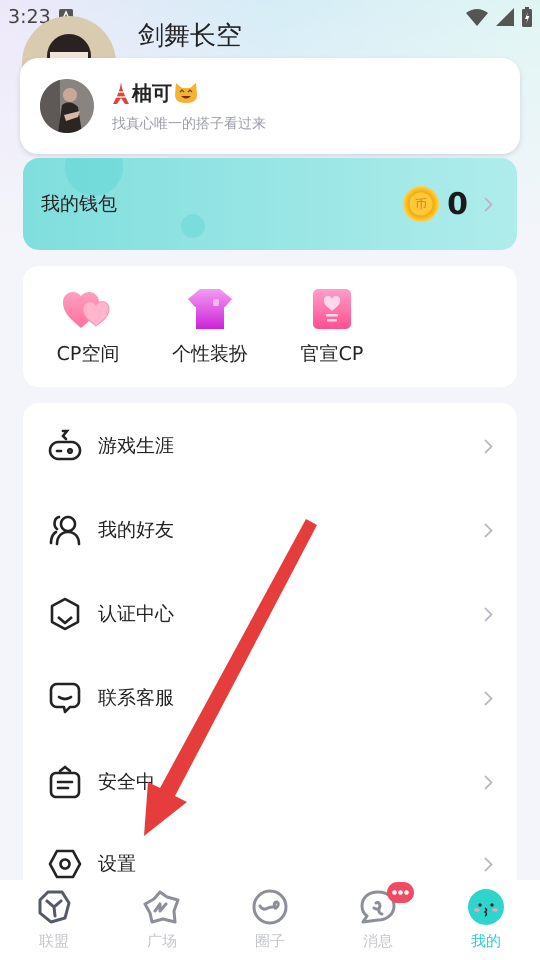  I want to click on menu-item: 设置, so click(270, 852).